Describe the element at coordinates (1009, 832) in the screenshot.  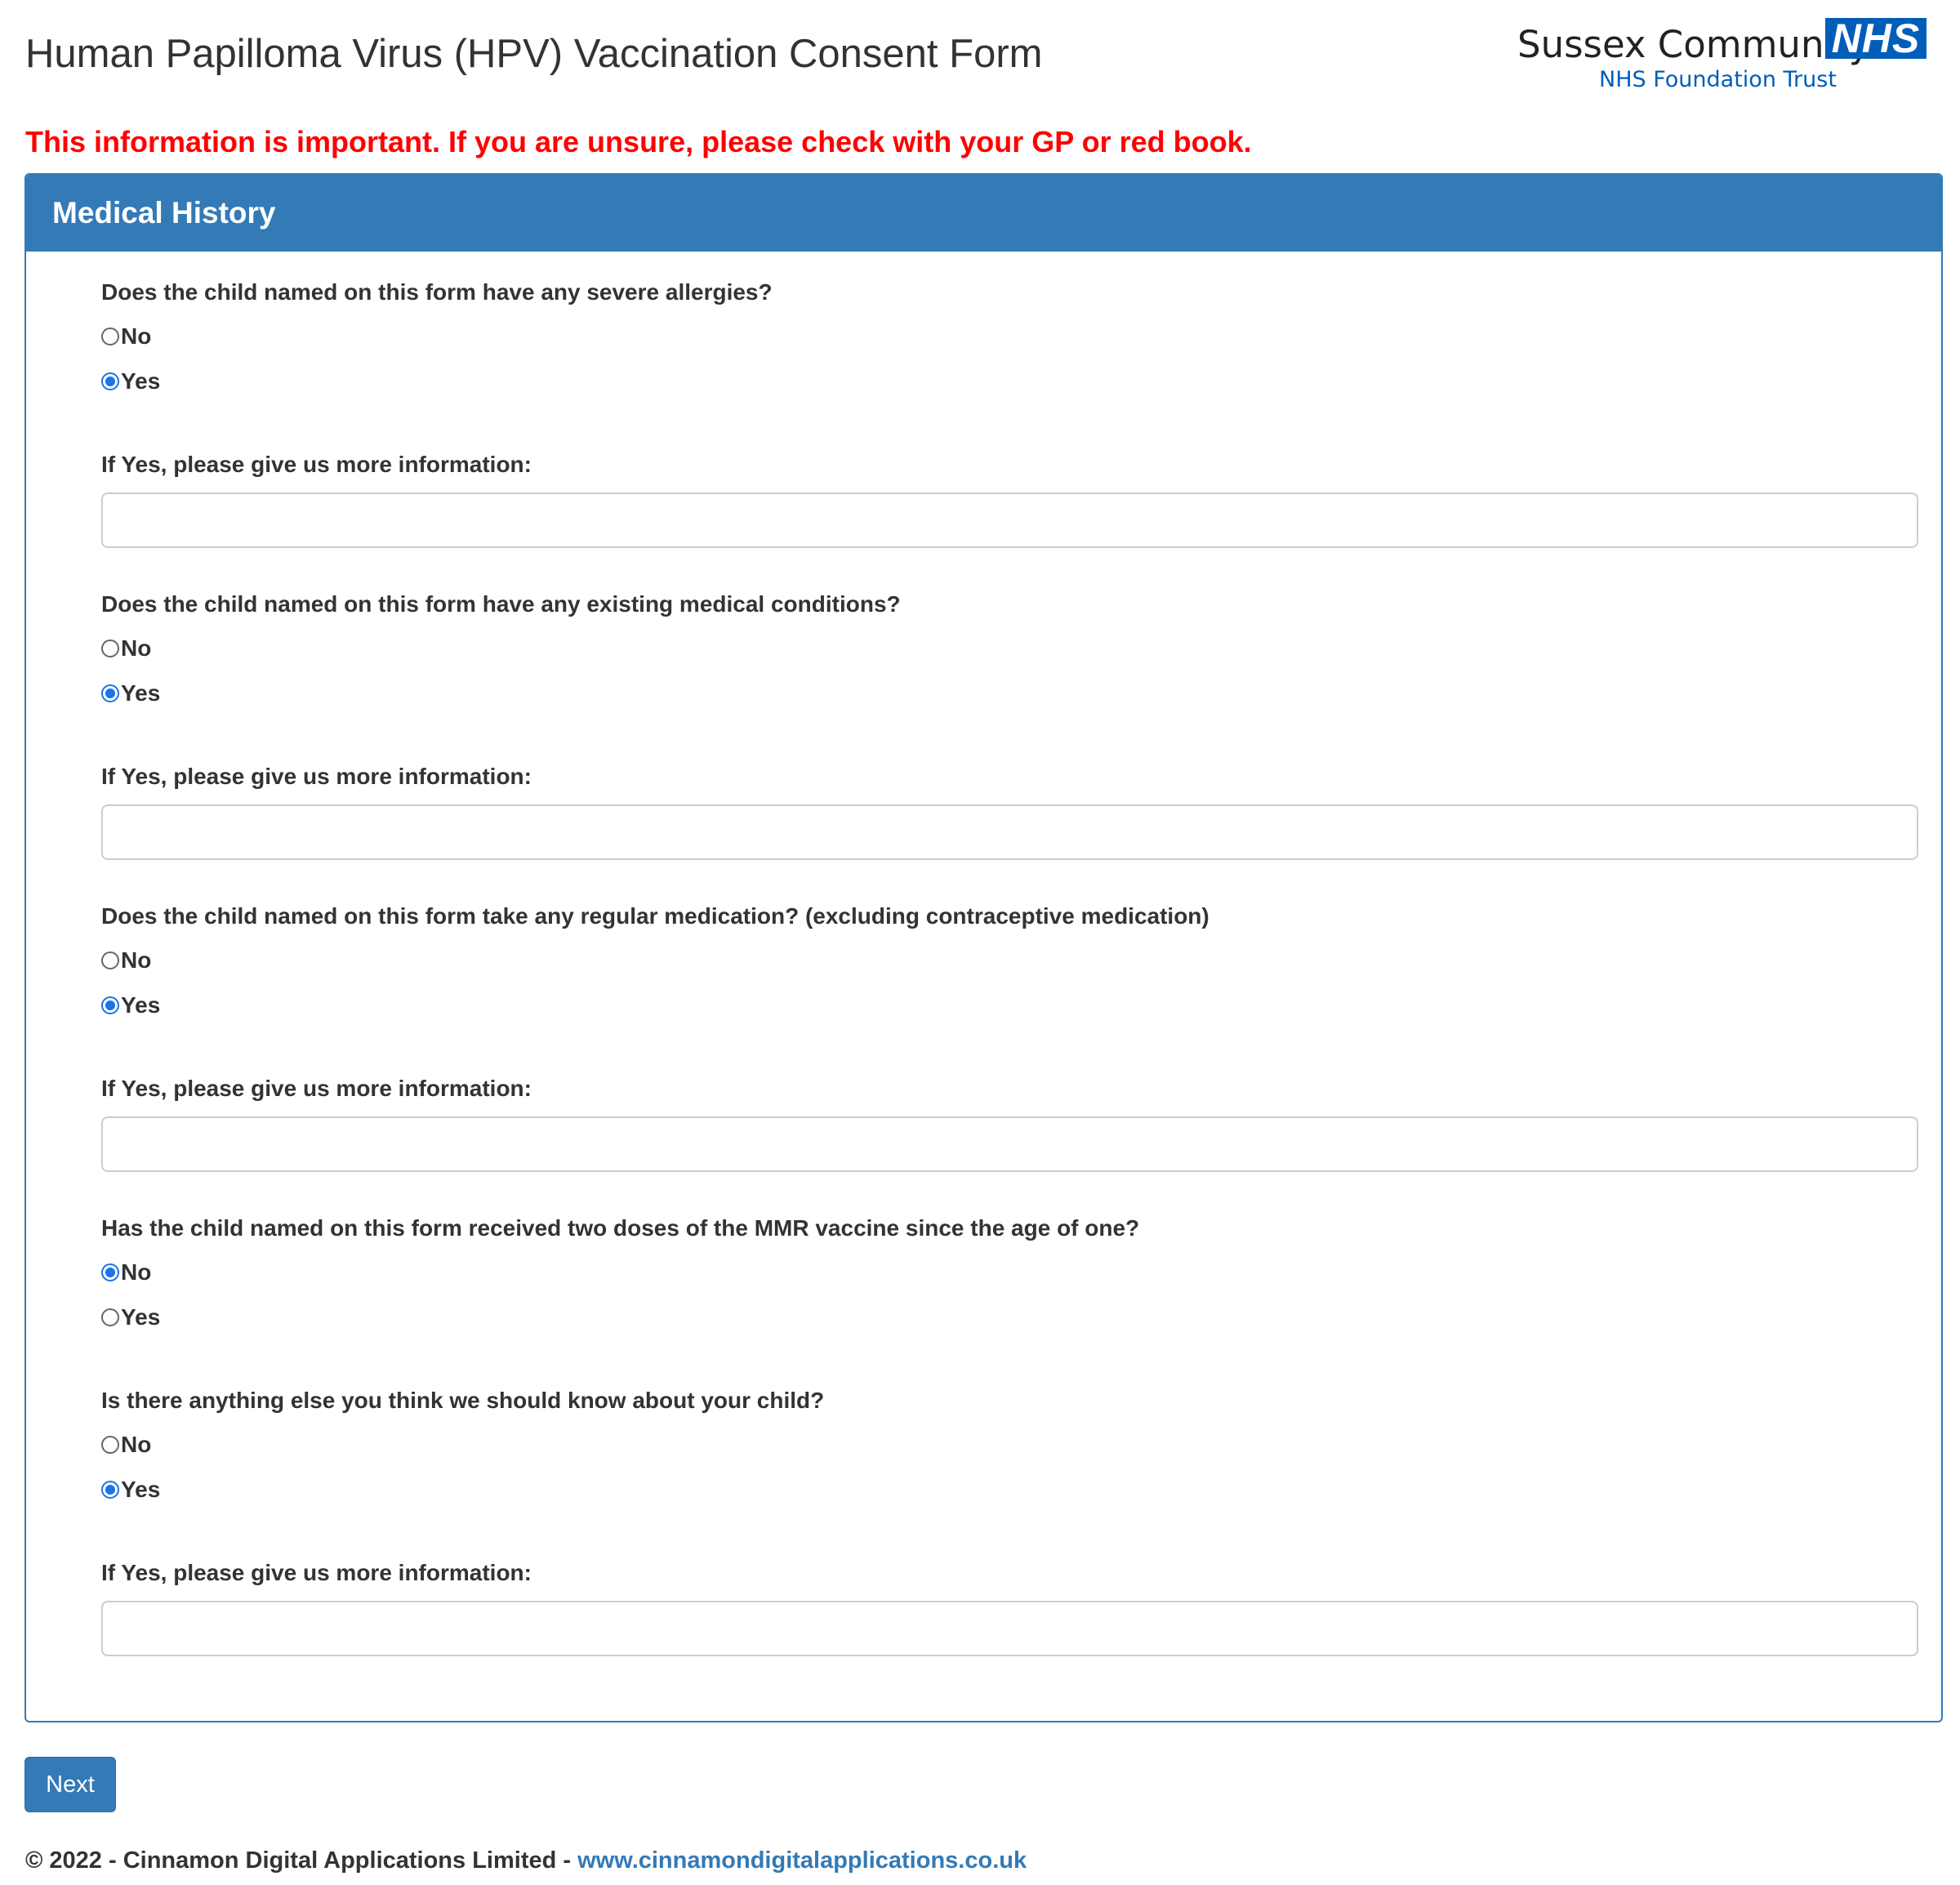
I see `conditions-info-input` at that location.